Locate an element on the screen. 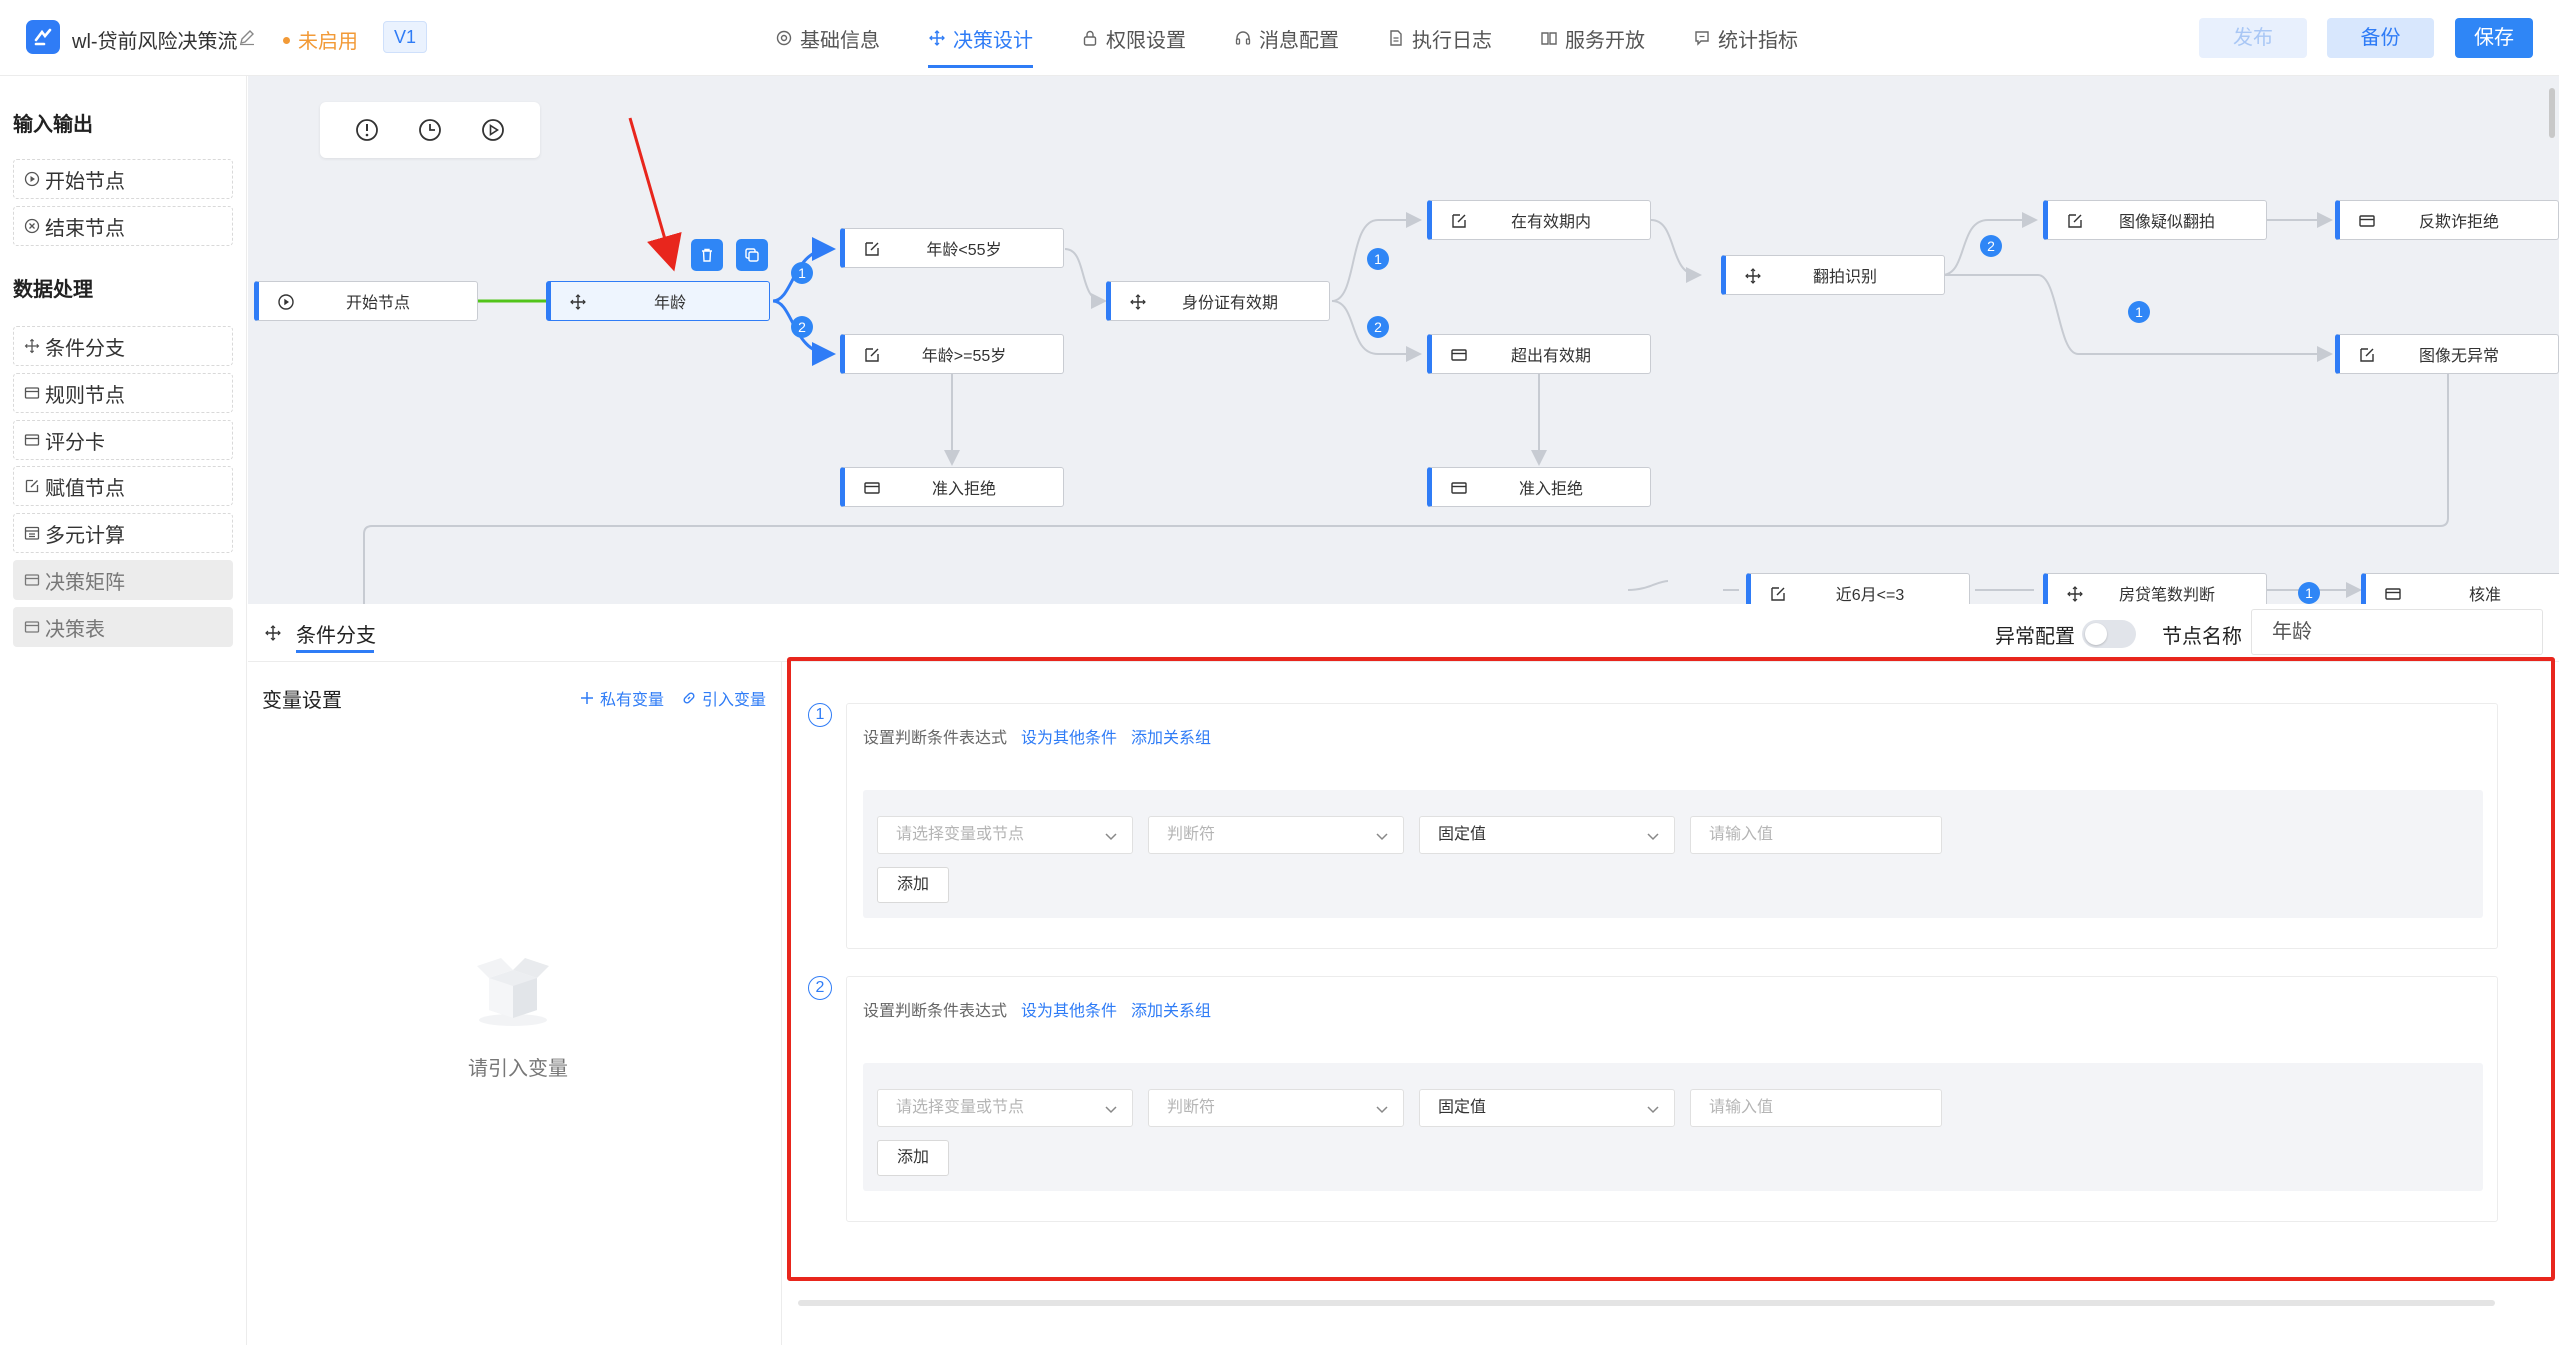  anomaly-config-label: 异常配置 is located at coordinates (2035, 637).